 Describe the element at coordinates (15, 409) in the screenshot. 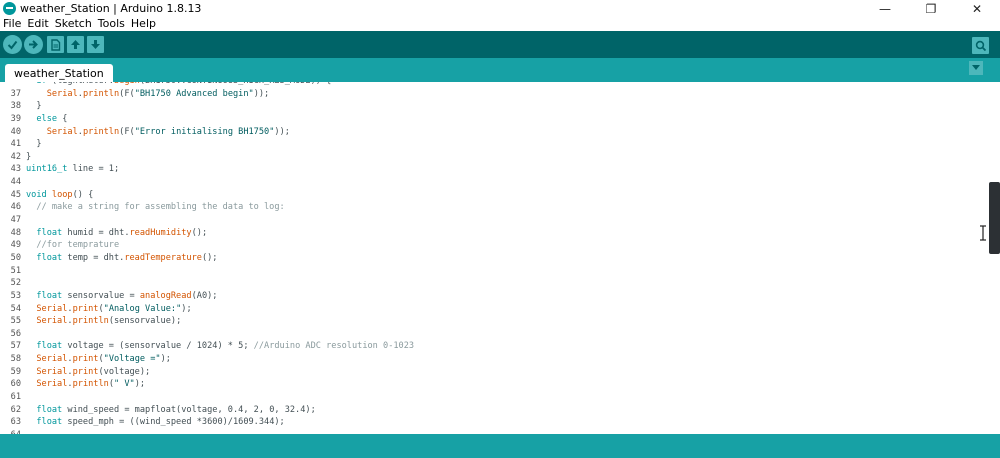

I see `line-number: 62` at that location.